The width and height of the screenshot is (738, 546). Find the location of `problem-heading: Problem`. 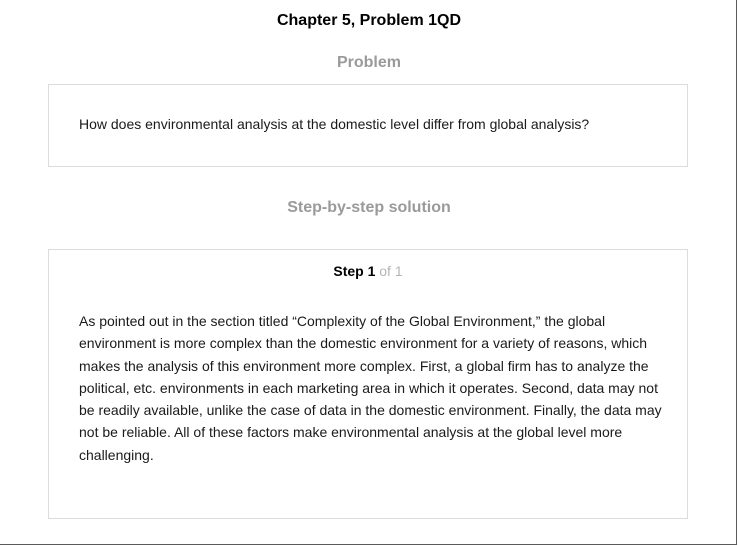

problem-heading: Problem is located at coordinates (368, 62).